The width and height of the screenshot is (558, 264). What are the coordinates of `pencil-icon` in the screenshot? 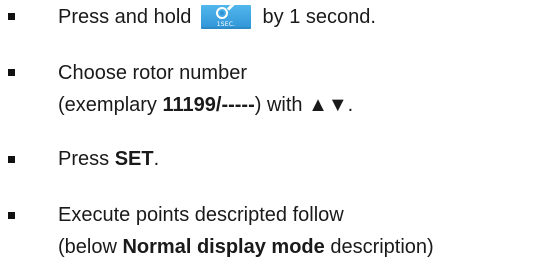 It's located at (231, 6).